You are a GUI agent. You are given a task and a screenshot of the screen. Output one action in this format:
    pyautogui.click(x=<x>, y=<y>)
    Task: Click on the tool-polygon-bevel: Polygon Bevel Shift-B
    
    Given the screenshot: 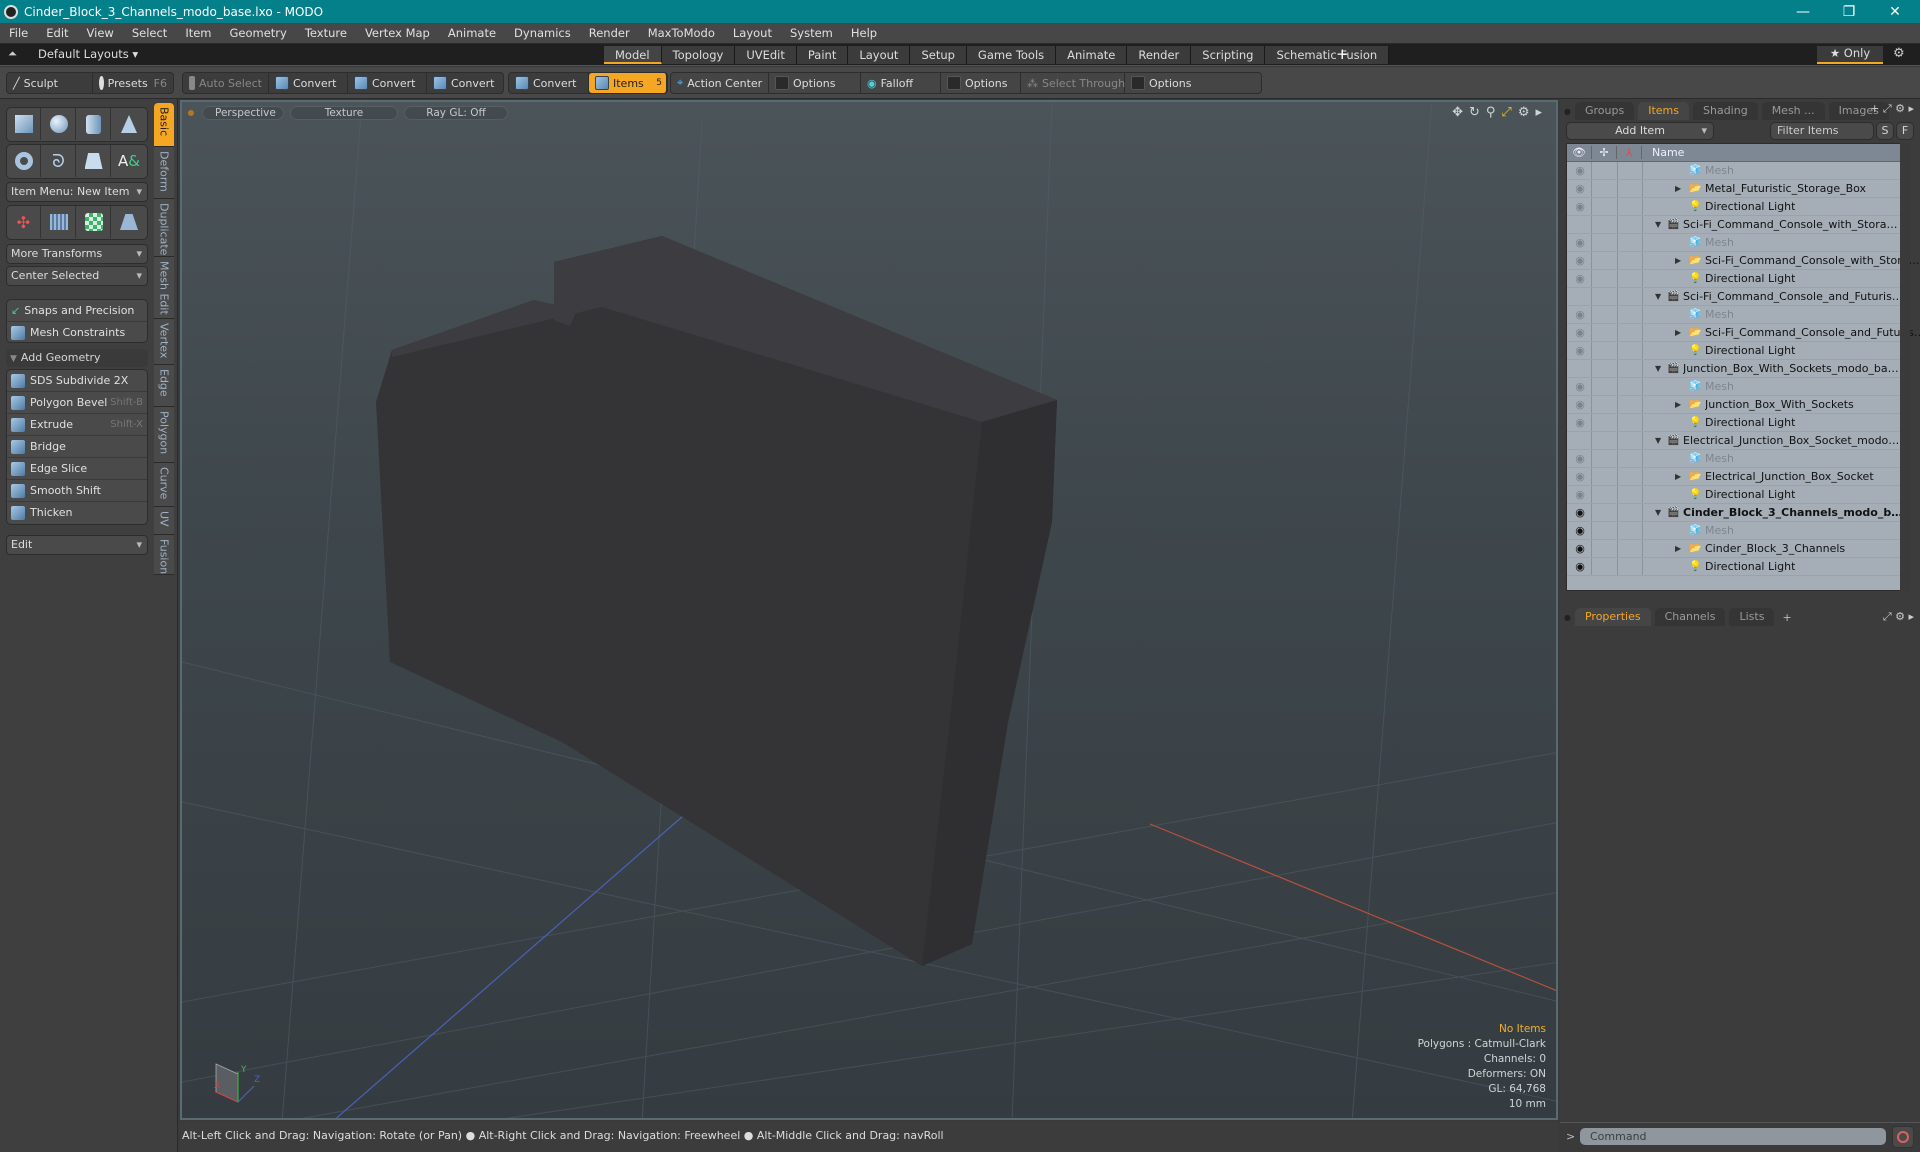 What is the action you would take?
    pyautogui.click(x=77, y=403)
    